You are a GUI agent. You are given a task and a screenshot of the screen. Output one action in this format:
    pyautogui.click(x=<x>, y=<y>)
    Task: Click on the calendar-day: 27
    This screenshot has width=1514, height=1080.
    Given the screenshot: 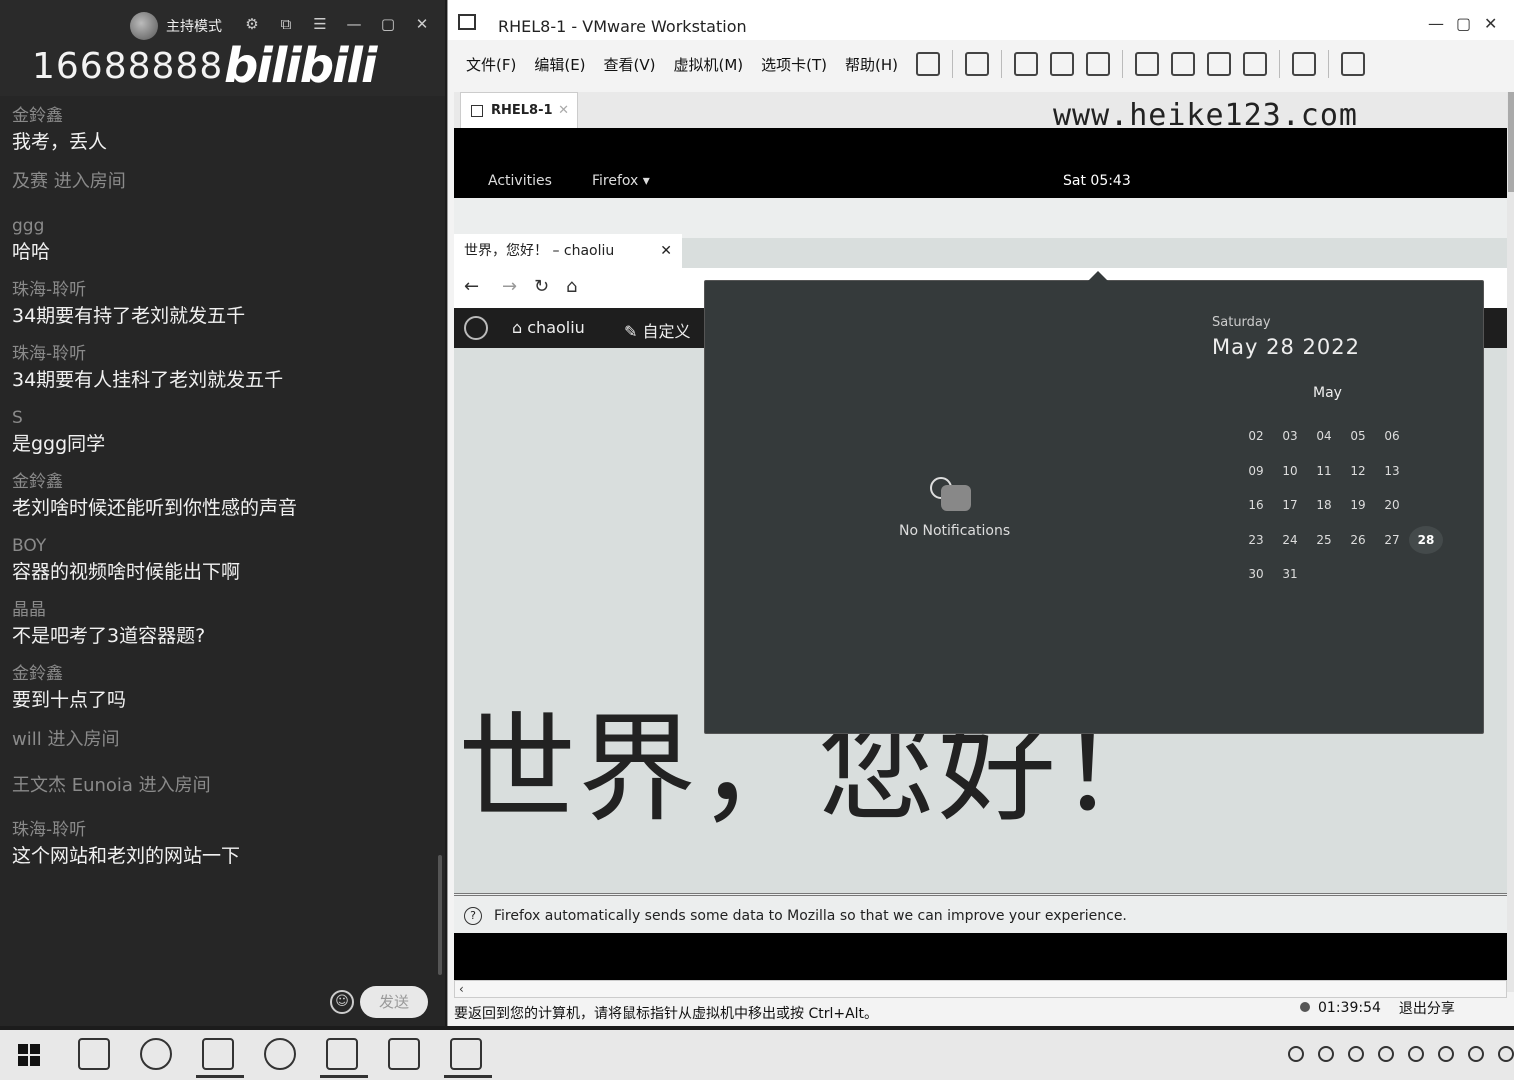 What is the action you would take?
    pyautogui.click(x=1392, y=540)
    